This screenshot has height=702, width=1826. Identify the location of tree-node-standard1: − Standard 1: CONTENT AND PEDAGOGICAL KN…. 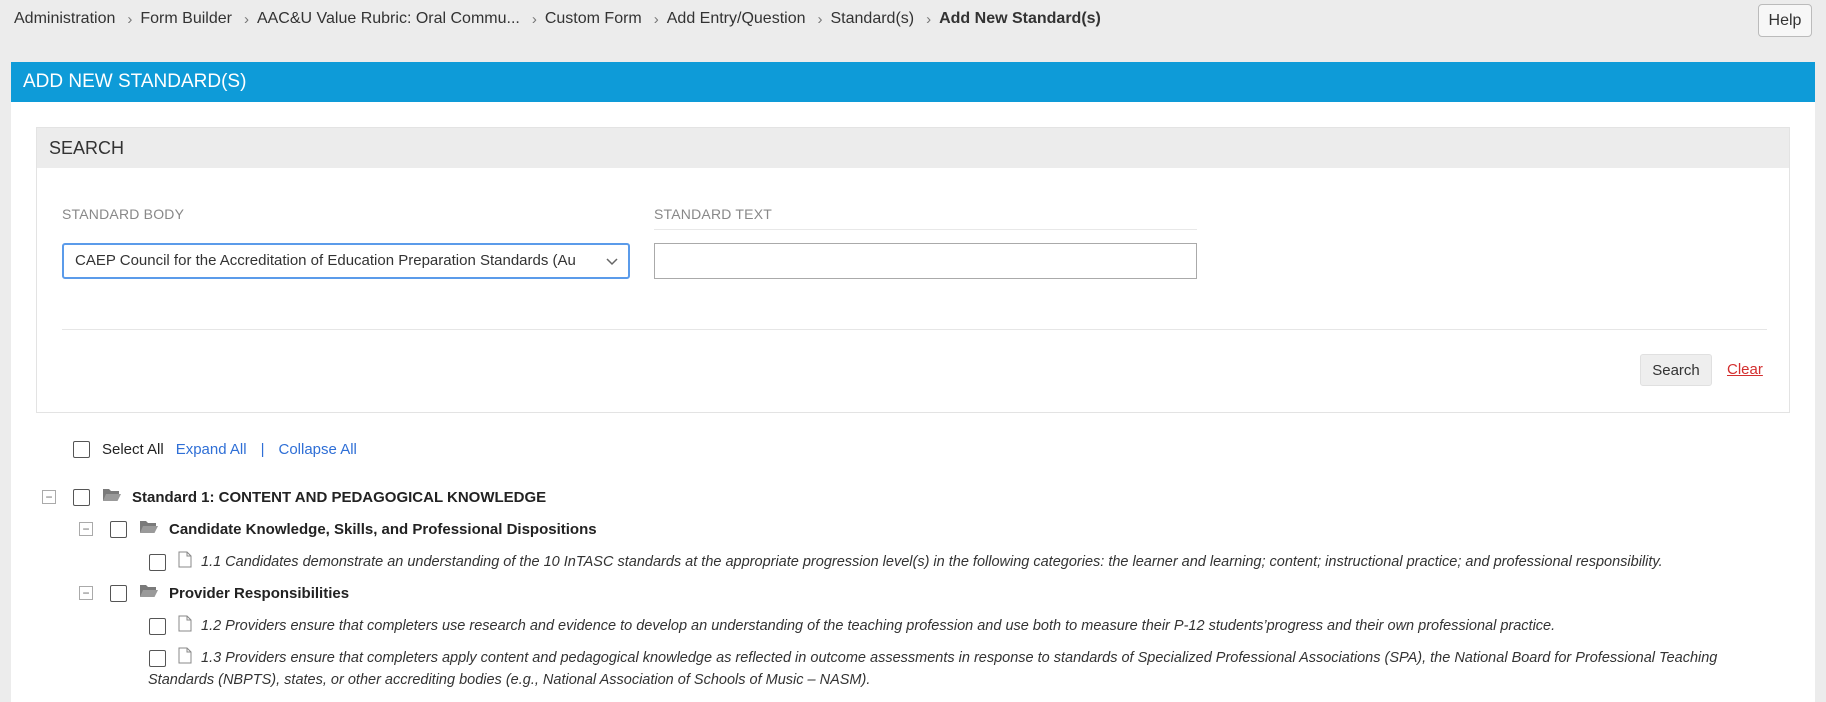
(294, 497).